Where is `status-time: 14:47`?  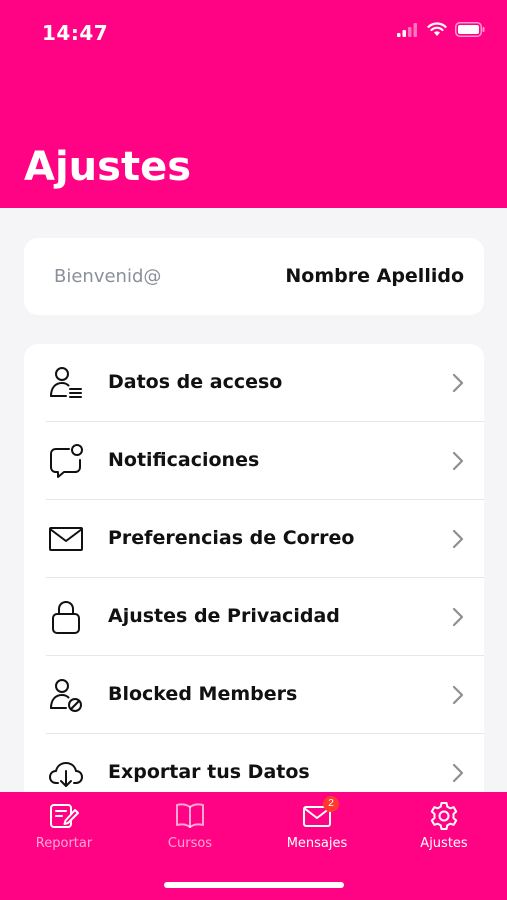
status-time: 14:47 is located at coordinates (75, 33).